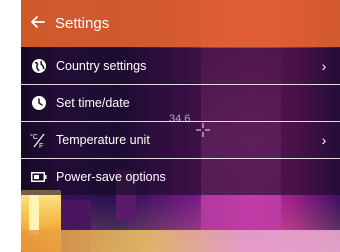  Describe the element at coordinates (180, 140) in the screenshot. I see `menu-item-temperature-unit: °C F Temperature unit ›` at that location.